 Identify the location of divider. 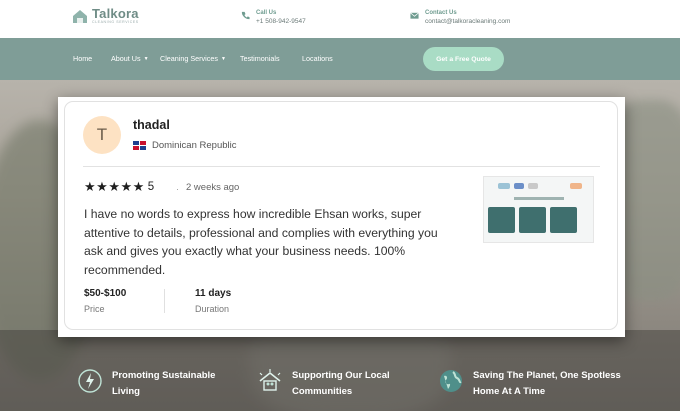
(341, 166).